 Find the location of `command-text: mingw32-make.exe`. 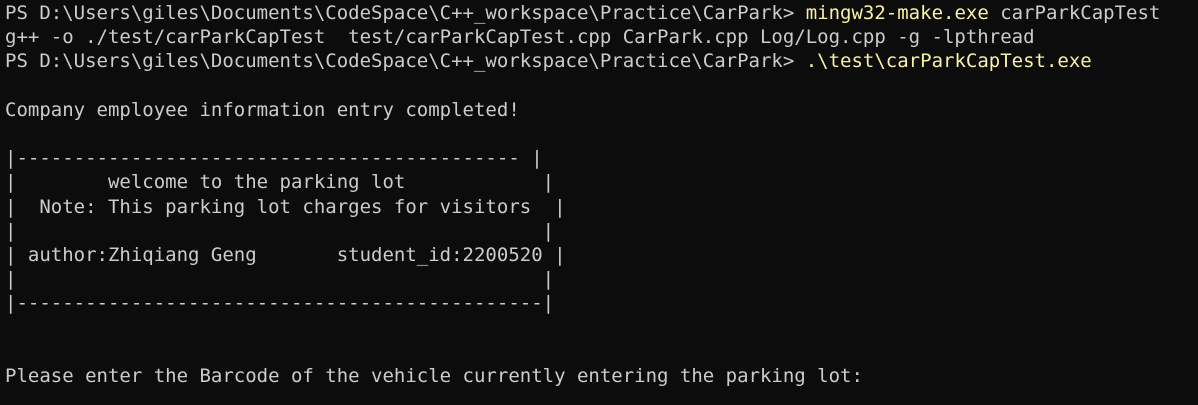

command-text: mingw32-make.exe is located at coordinates (897, 13).